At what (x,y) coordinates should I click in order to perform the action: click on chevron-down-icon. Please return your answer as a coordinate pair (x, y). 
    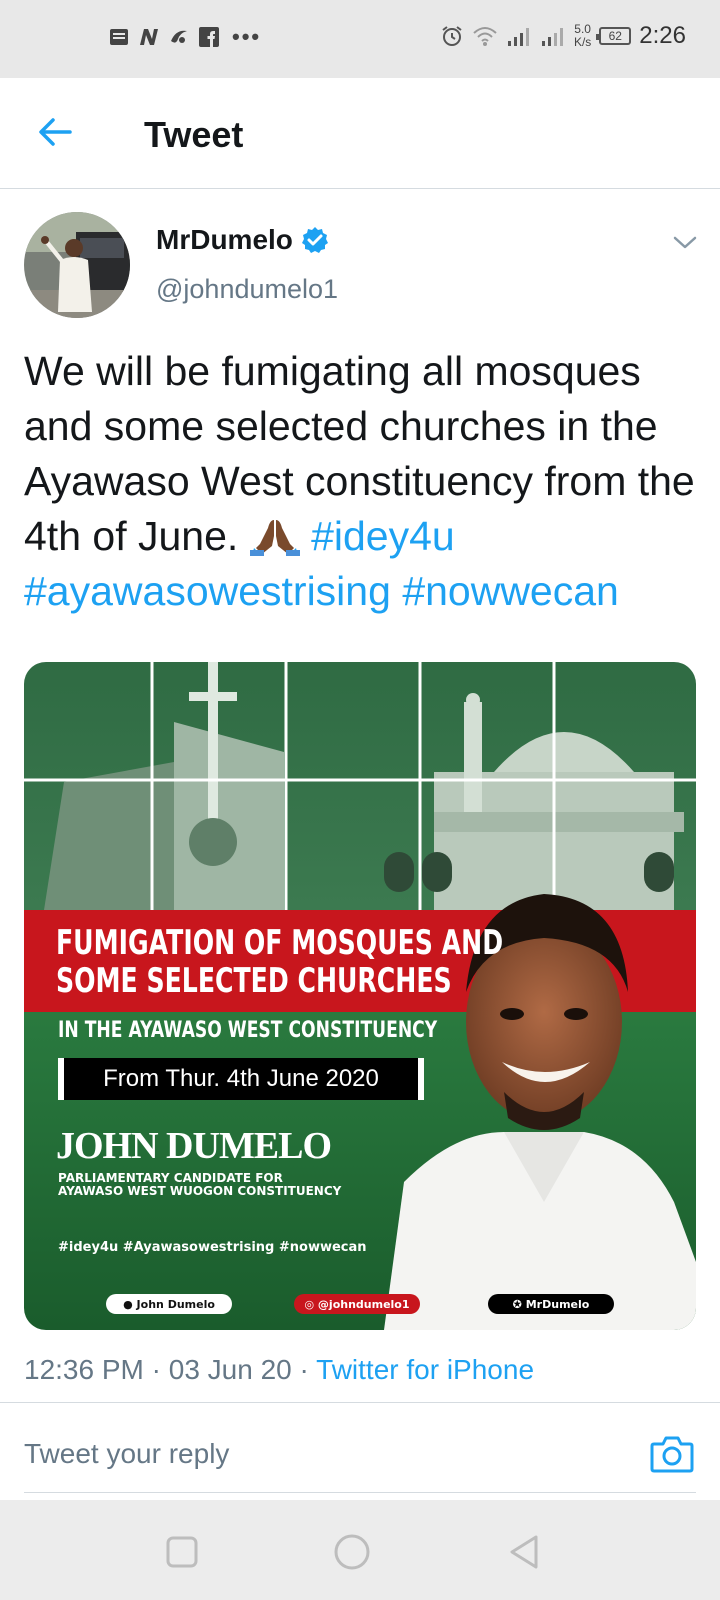
    Looking at the image, I should click on (685, 242).